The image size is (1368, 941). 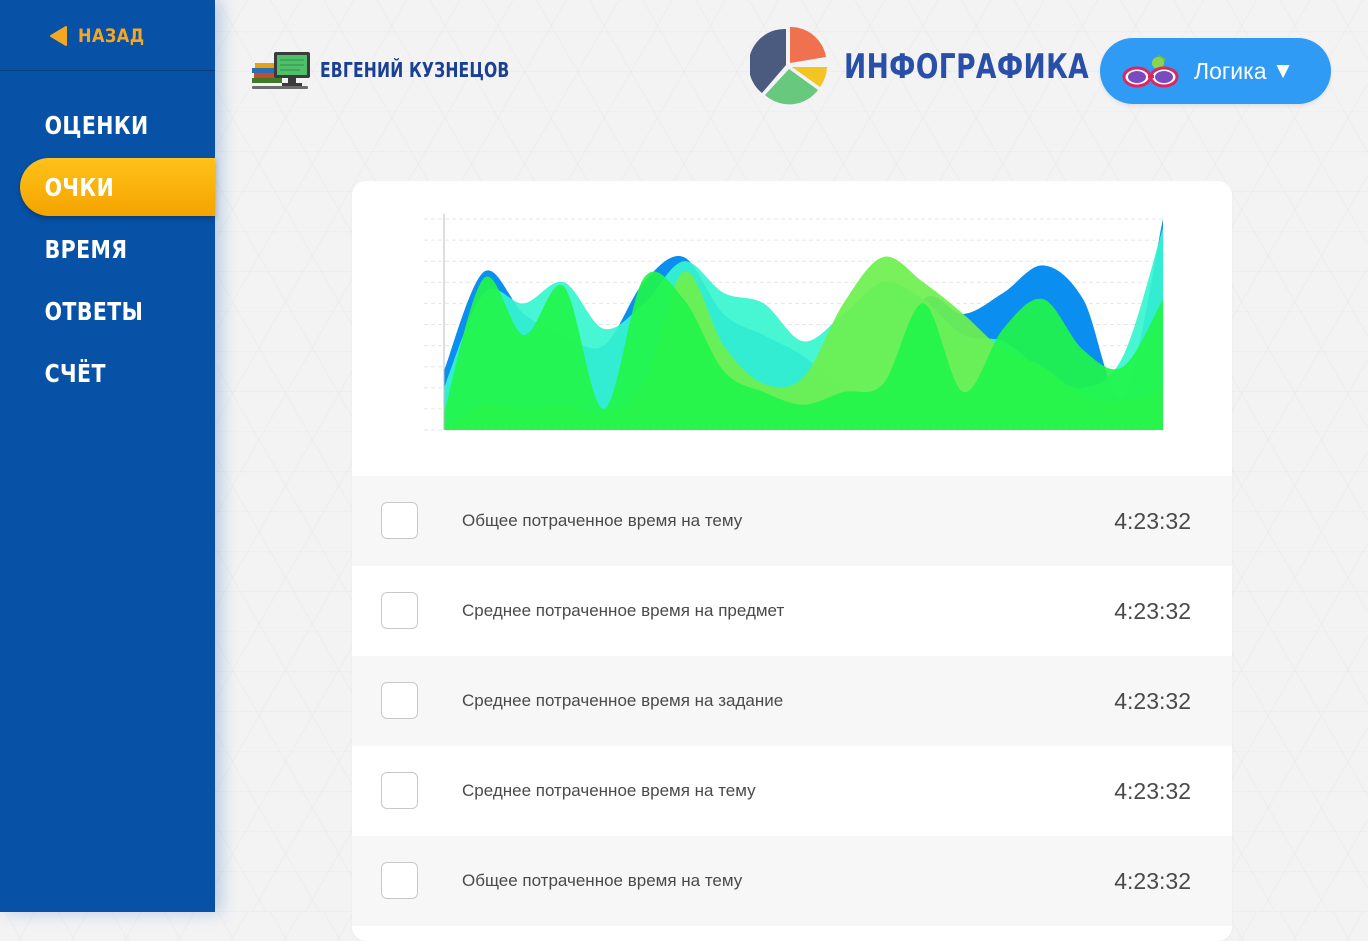 What do you see at coordinates (96, 125) in the screenshot?
I see `sidebar-item-label: ОЦЕНКИ` at bounding box center [96, 125].